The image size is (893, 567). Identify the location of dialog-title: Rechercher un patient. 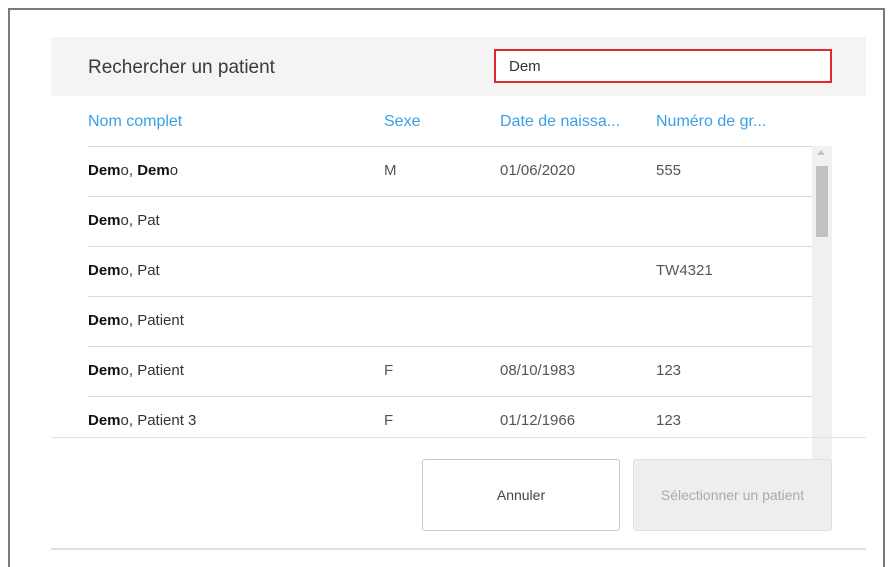
(181, 67).